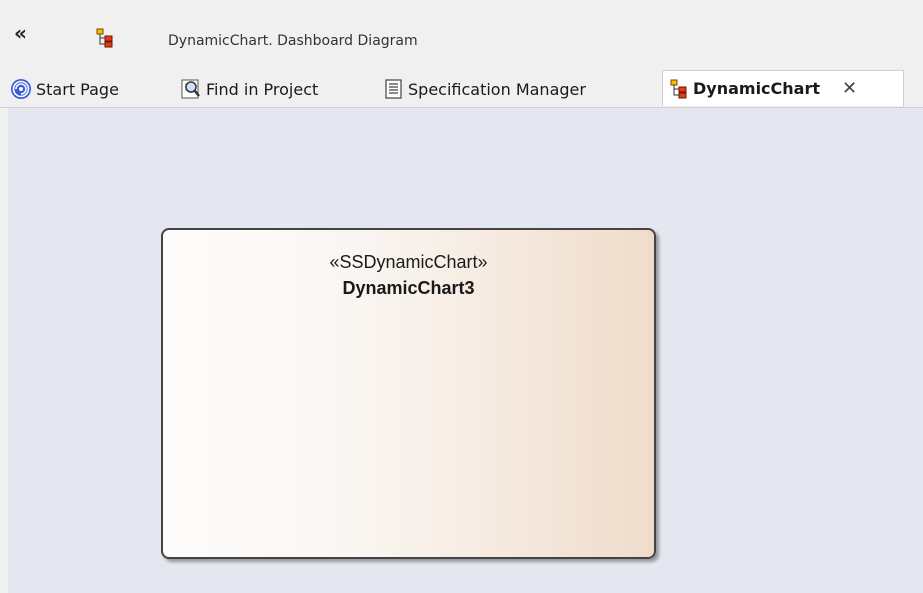 This screenshot has height=593, width=923. I want to click on element-stereotype: «SSDynamicChart», so click(408, 262).